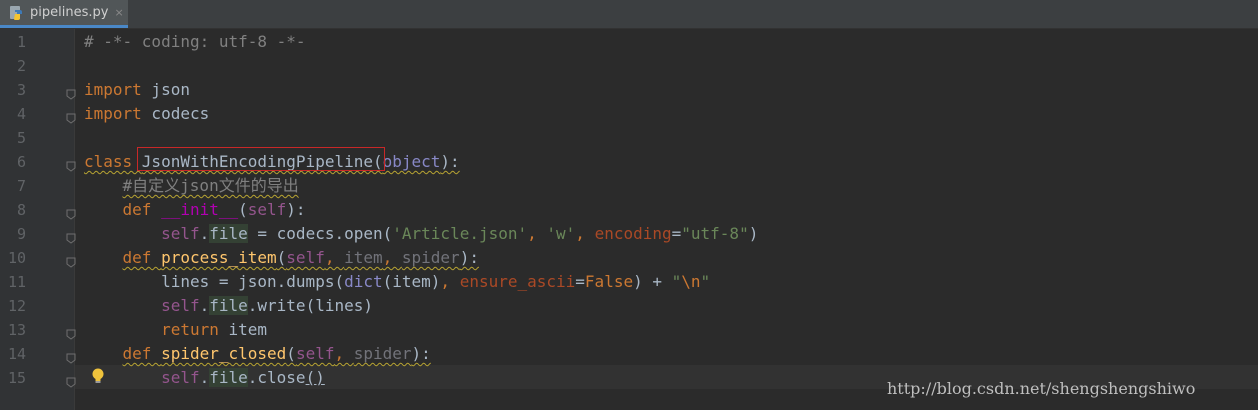  I want to click on code-text: self.file.write(lines), so click(228, 306).